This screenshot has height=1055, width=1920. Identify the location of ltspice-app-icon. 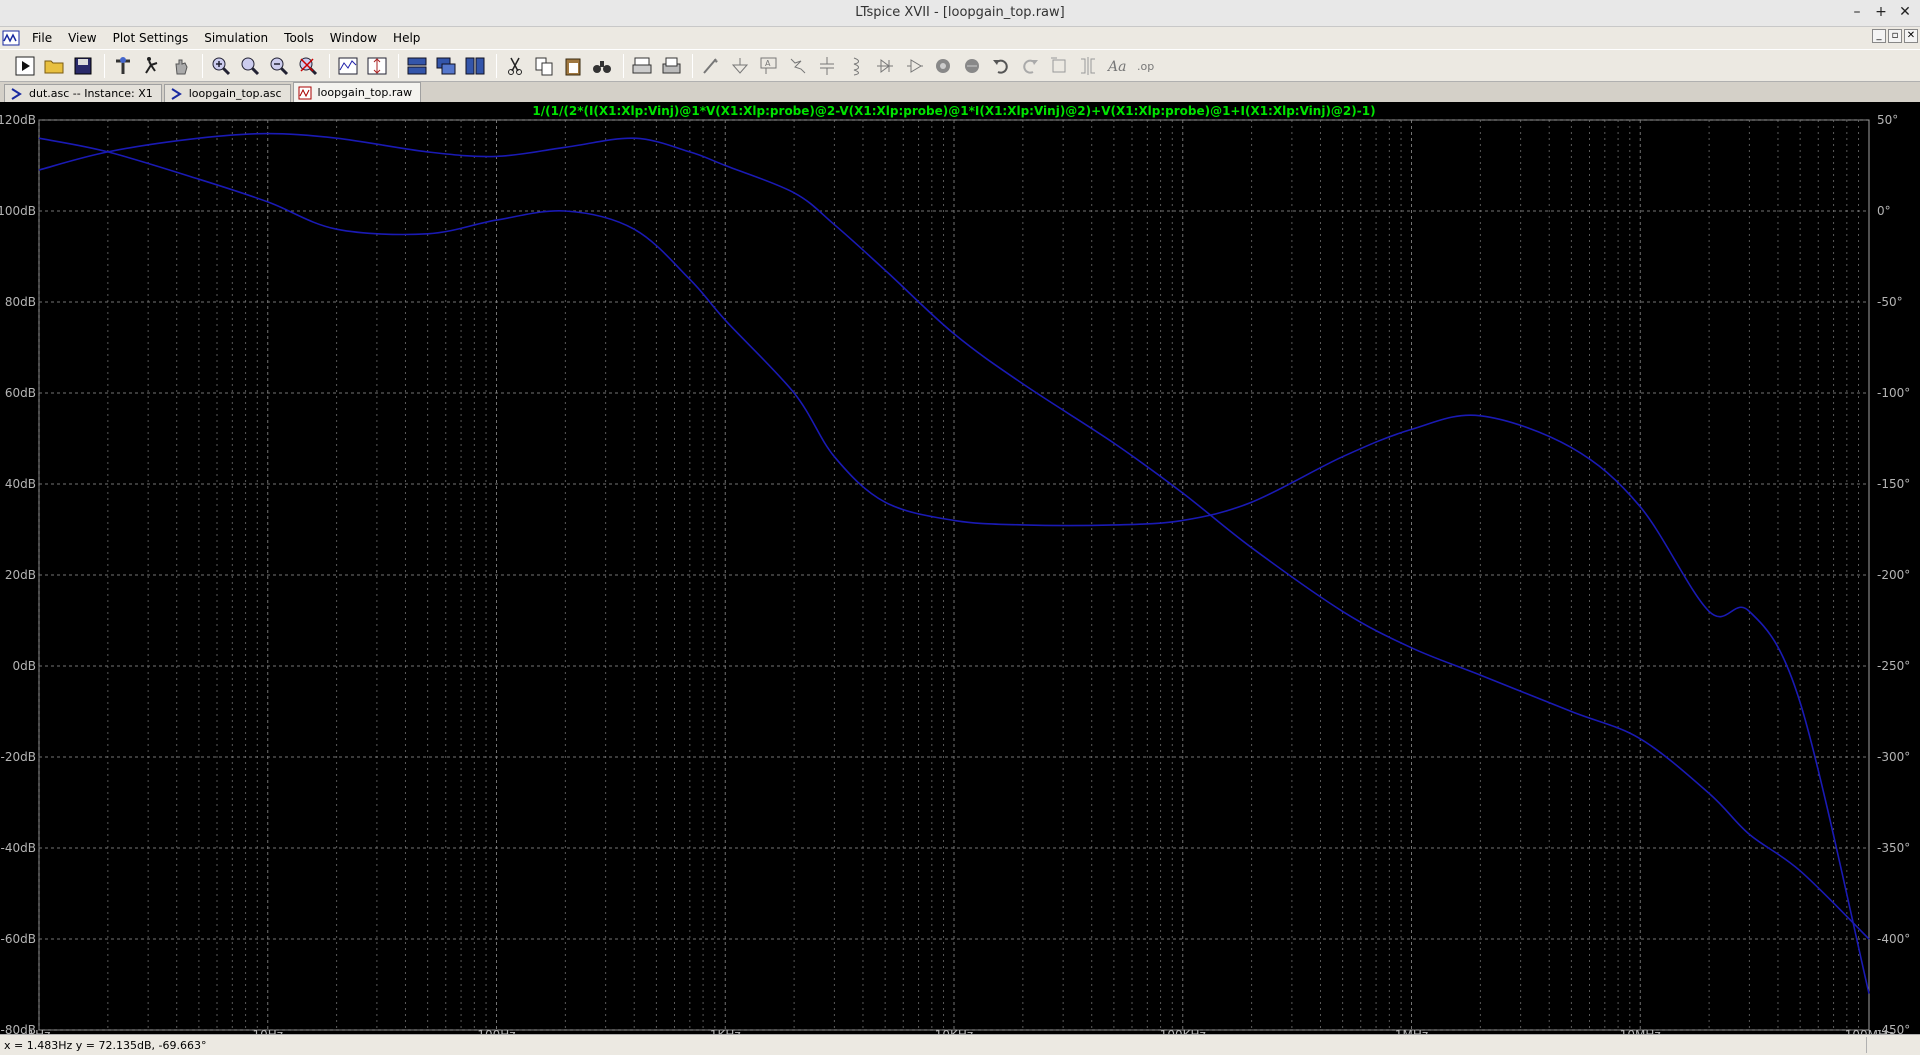
(11, 38).